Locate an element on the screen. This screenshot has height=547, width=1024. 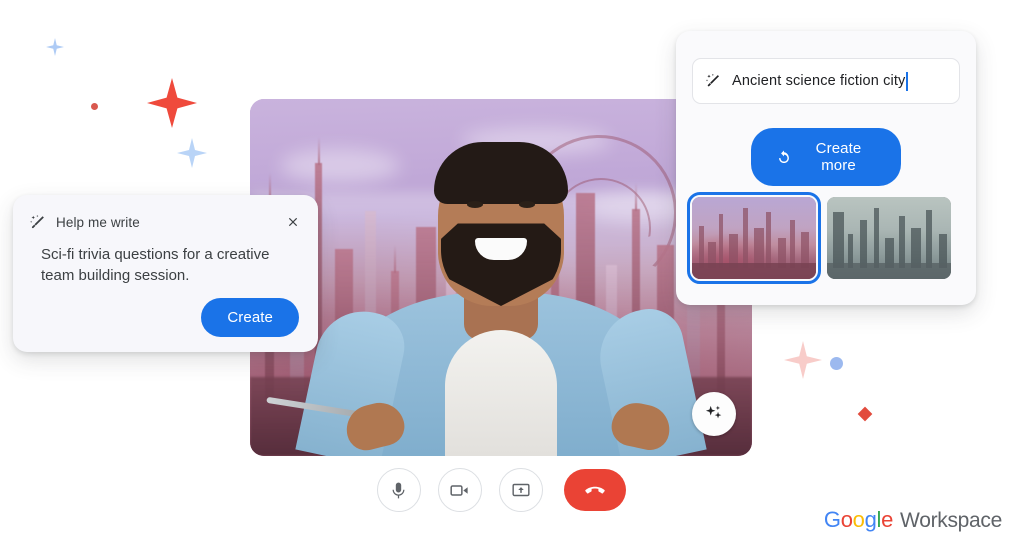
generated-image-results is located at coordinates (819, 238).